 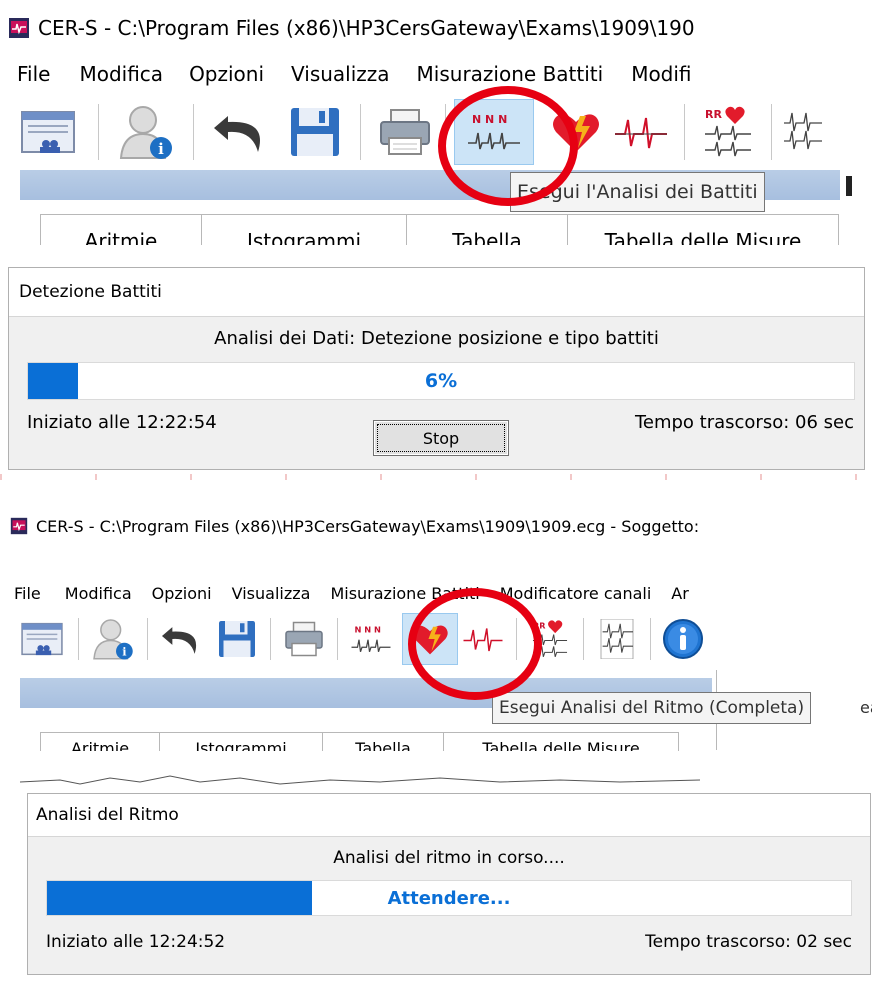 What do you see at coordinates (652, 708) in the screenshot?
I see `tooltip-rhythm-analysis: Esegui Analisi del Ritmo (Completa)` at bounding box center [652, 708].